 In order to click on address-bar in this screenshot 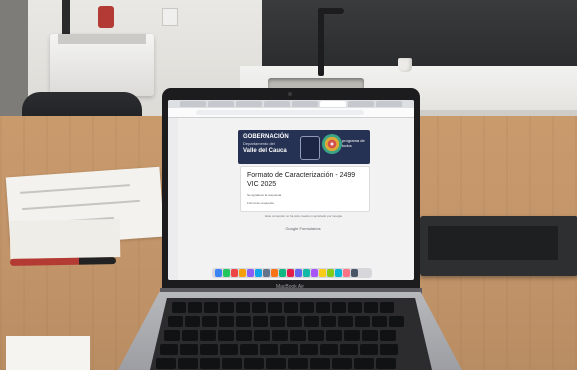, I will do `click(280, 112)`.